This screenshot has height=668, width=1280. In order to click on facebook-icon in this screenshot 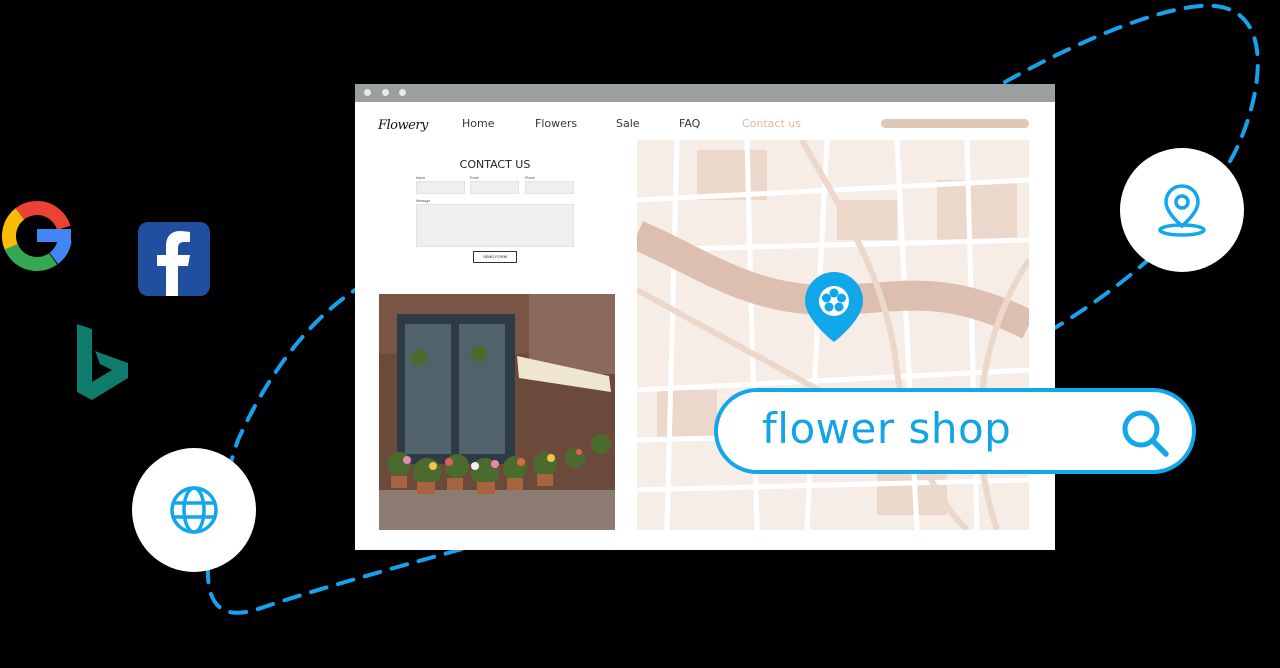, I will do `click(174, 259)`.